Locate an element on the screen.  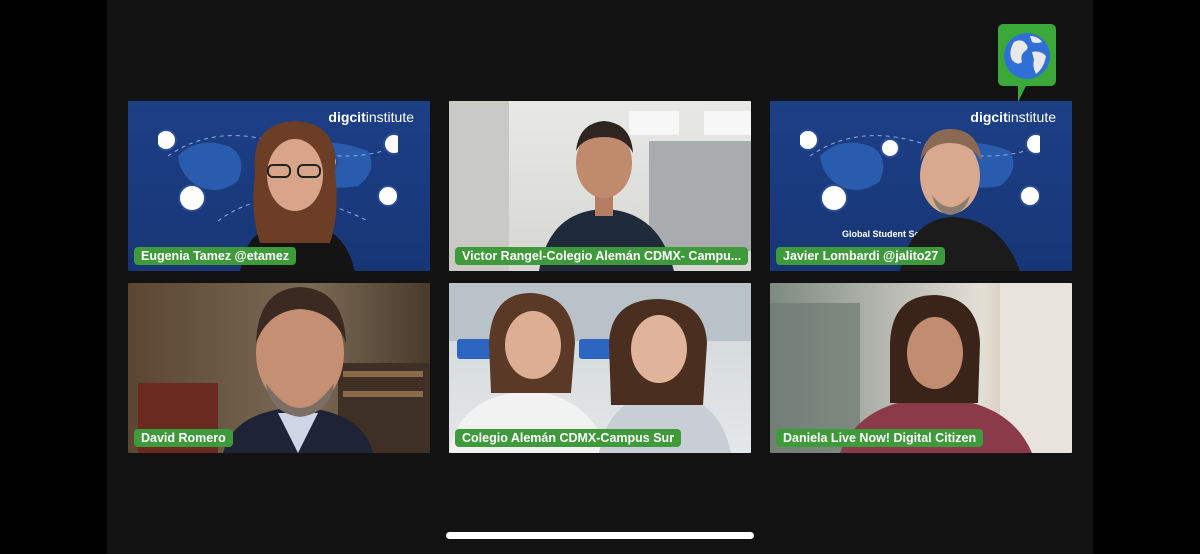
participant-tile: digcitinstitute Eugenia Tamez @etamez is located at coordinates (279, 186).